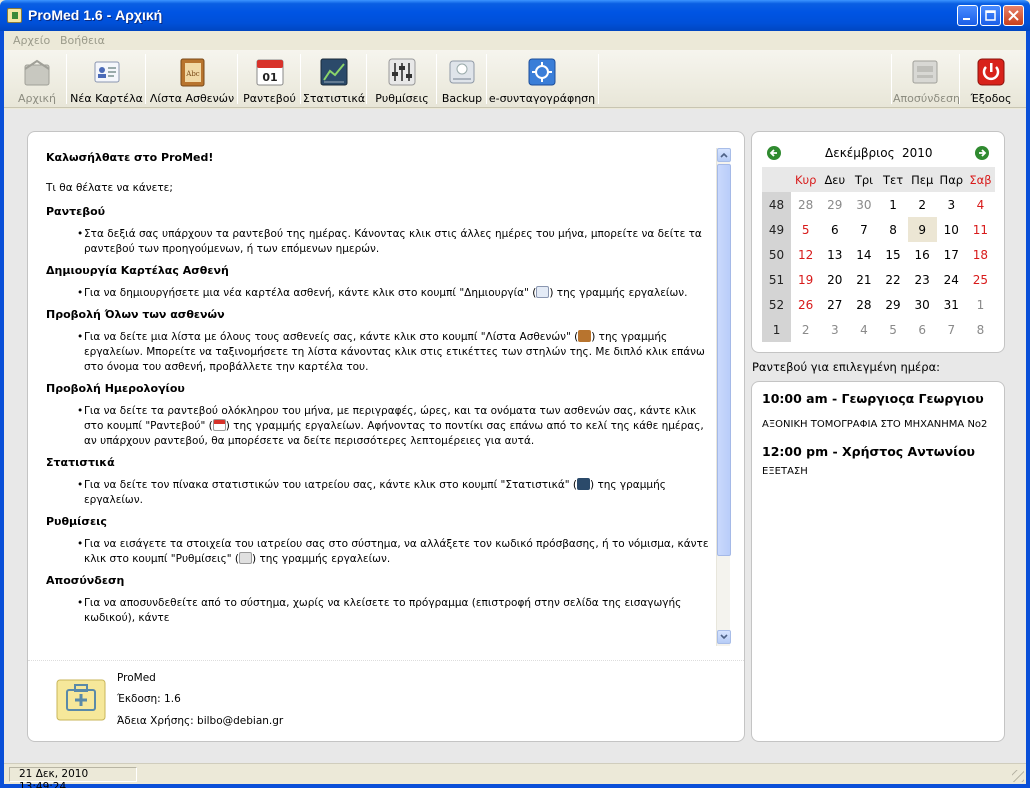 The width and height of the screenshot is (1030, 788). What do you see at coordinates (246, 558) in the screenshot?
I see `sliders-icon` at bounding box center [246, 558].